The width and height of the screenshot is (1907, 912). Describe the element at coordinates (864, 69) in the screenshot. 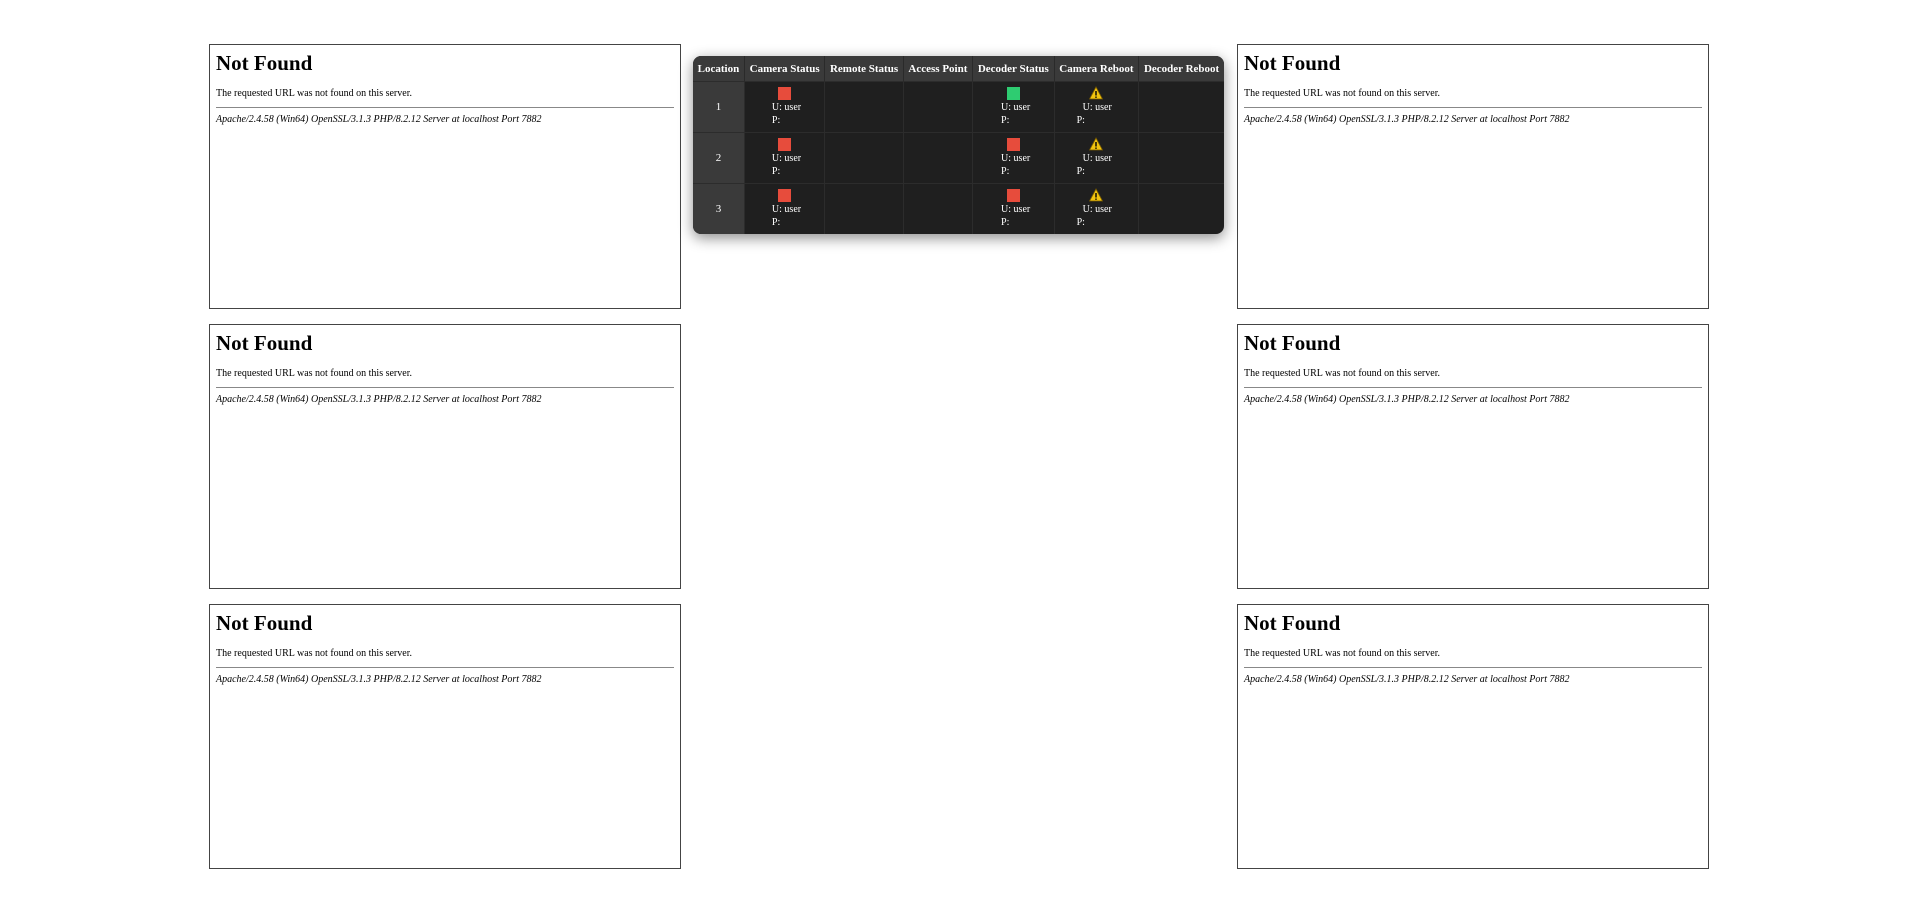

I see `header-remote-status: Remote Status` at that location.